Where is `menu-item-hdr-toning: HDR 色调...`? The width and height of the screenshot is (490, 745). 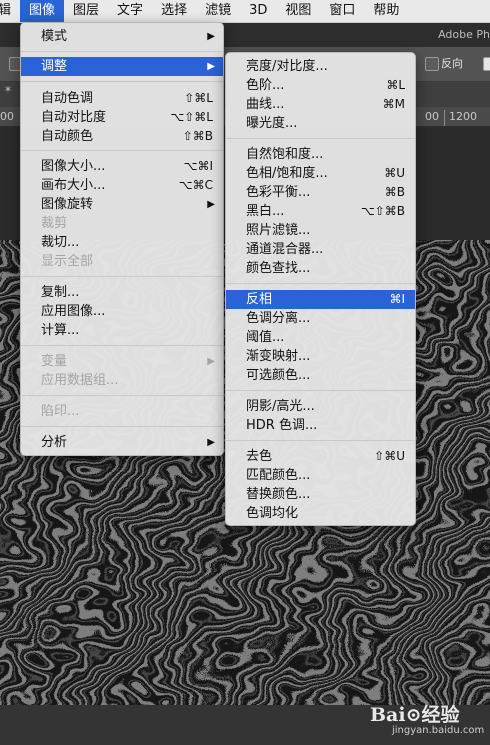 menu-item-hdr-toning: HDR 色调... is located at coordinates (320, 425).